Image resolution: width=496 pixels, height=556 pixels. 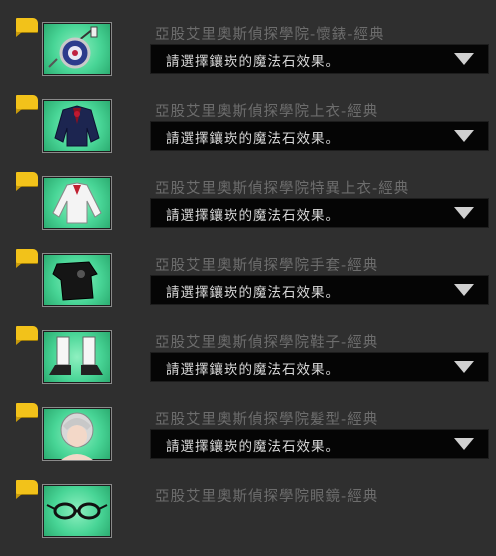 I want to click on list-item: 亞股艾里奧斯偵探學院手套-經典 請選擇鑲崁的魔法石效果。, so click(x=248, y=287).